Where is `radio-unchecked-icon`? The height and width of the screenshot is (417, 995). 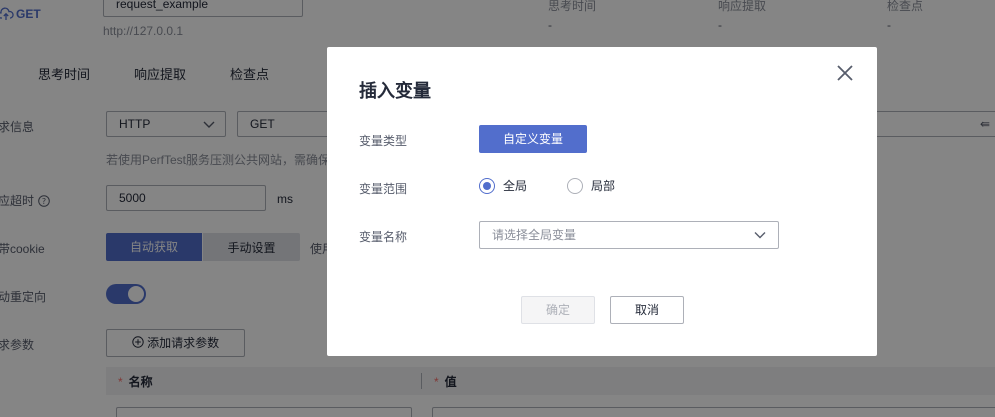 radio-unchecked-icon is located at coordinates (575, 185).